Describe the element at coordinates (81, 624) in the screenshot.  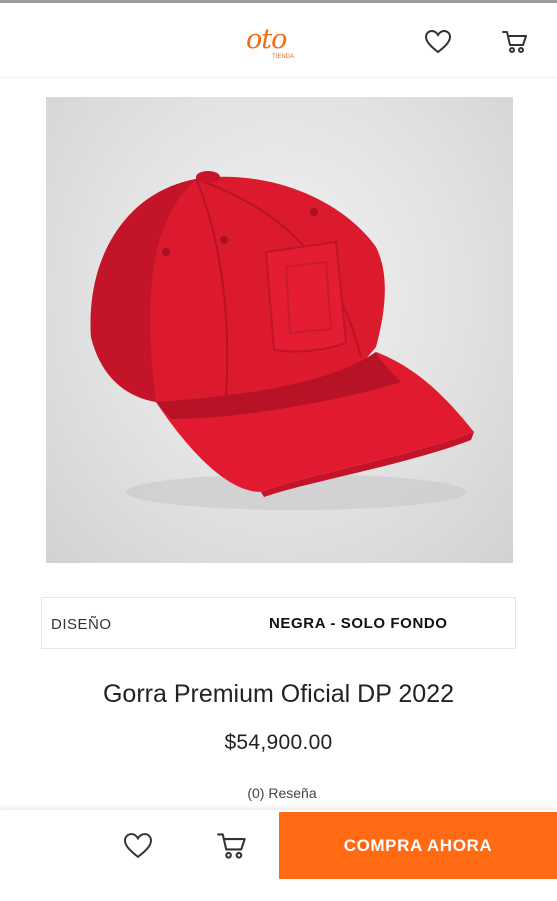
I see `variant-label: DISEÑO` at that location.